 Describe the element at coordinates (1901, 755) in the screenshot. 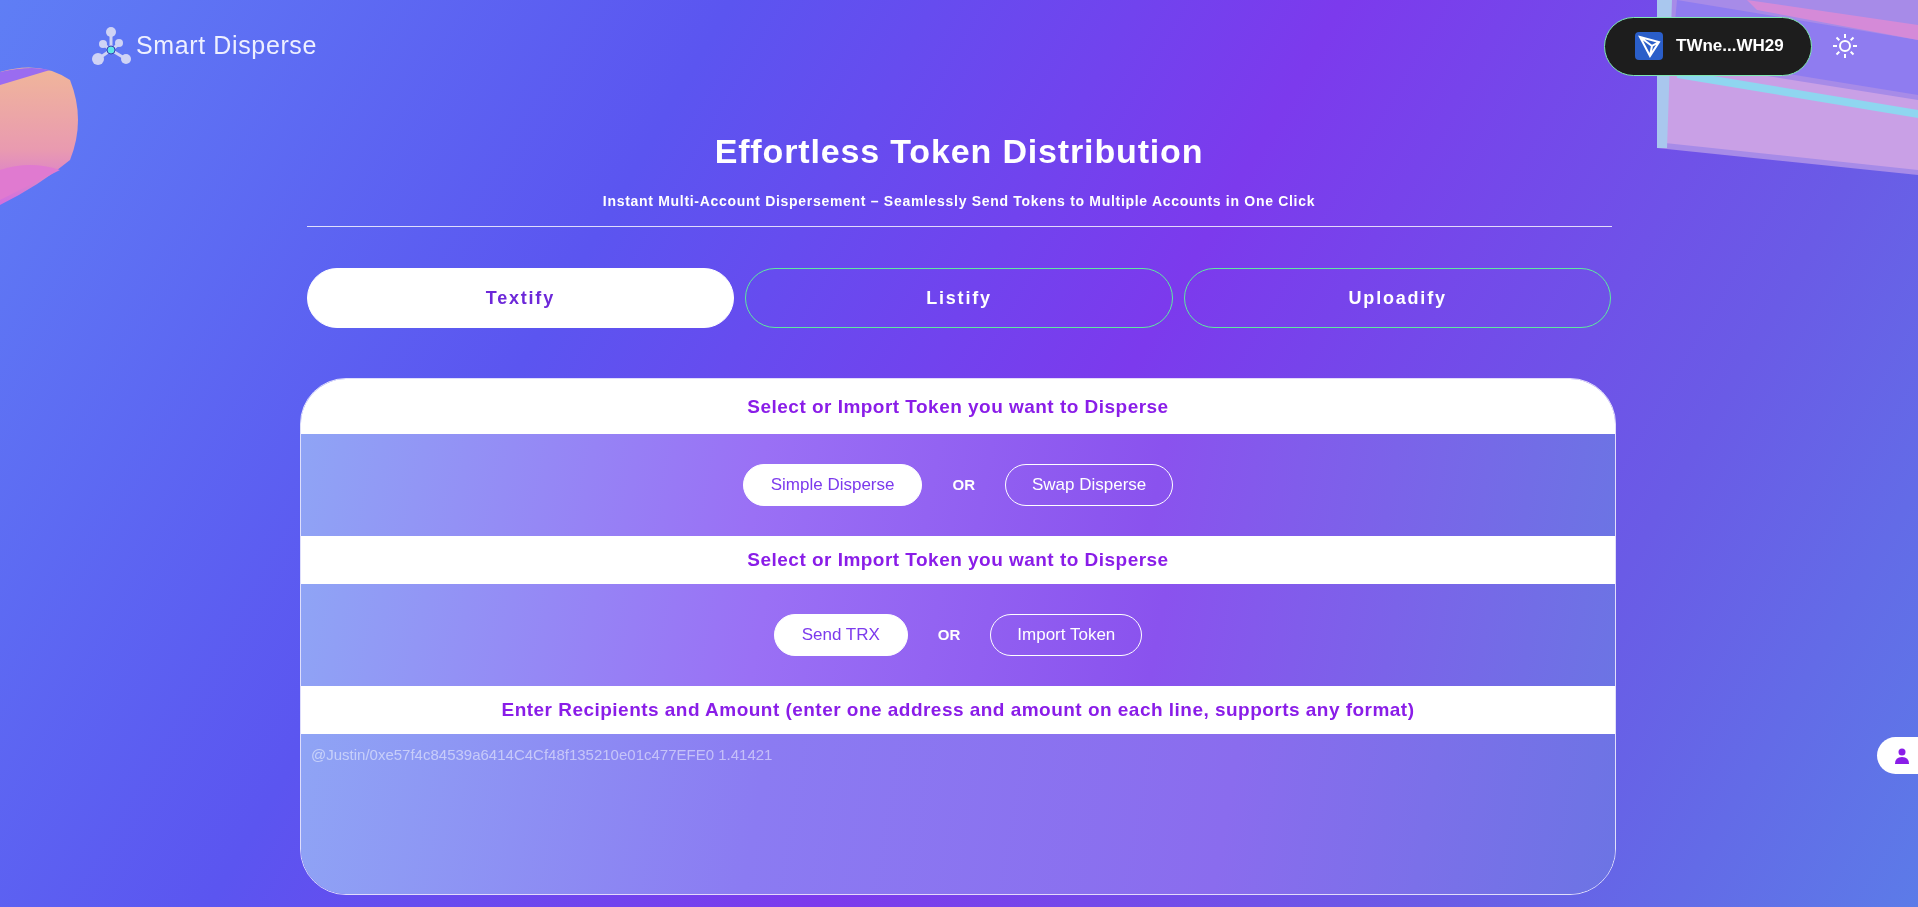

I see `user-icon` at that location.